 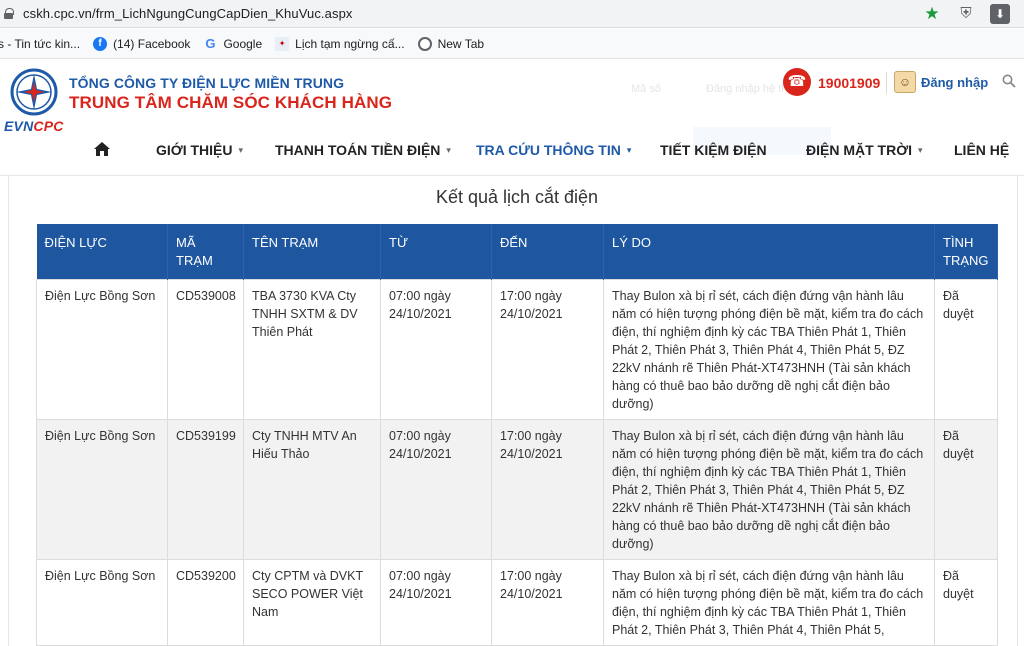 I want to click on nav-label: TIẾT KIỆM ĐIỆN, so click(x=713, y=150).